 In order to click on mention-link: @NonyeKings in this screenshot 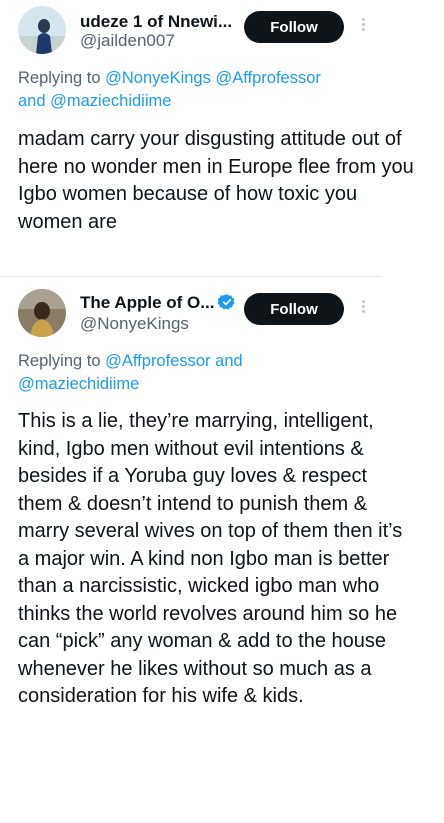, I will do `click(158, 78)`.